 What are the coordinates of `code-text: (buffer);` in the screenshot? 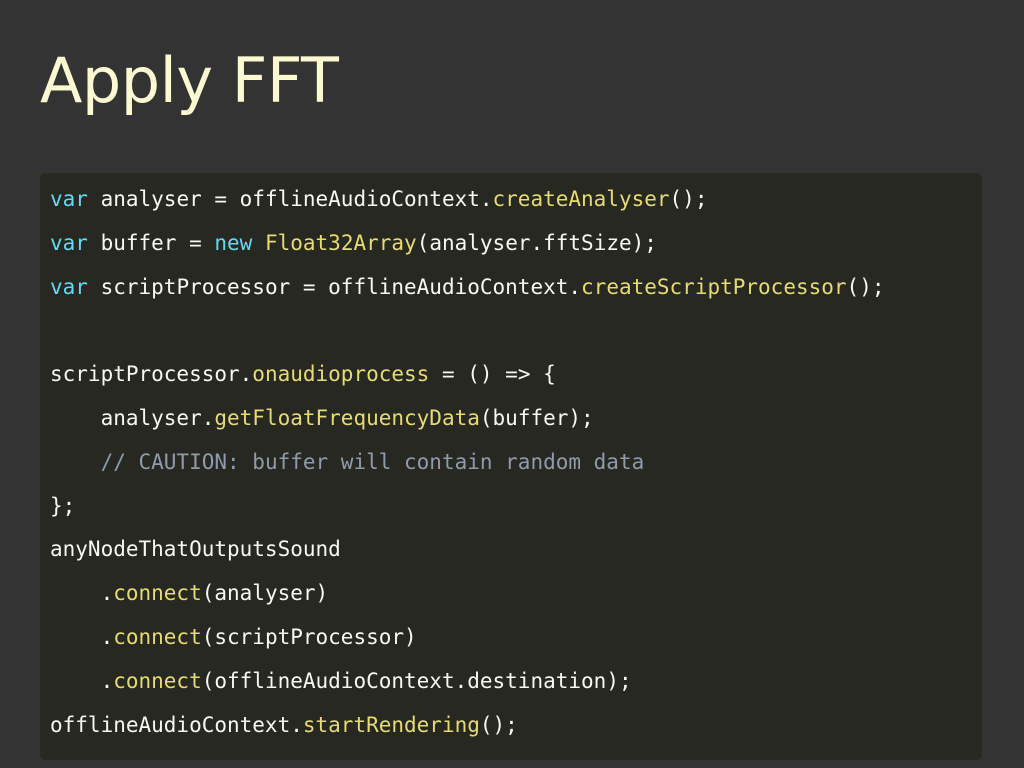 It's located at (536, 417).